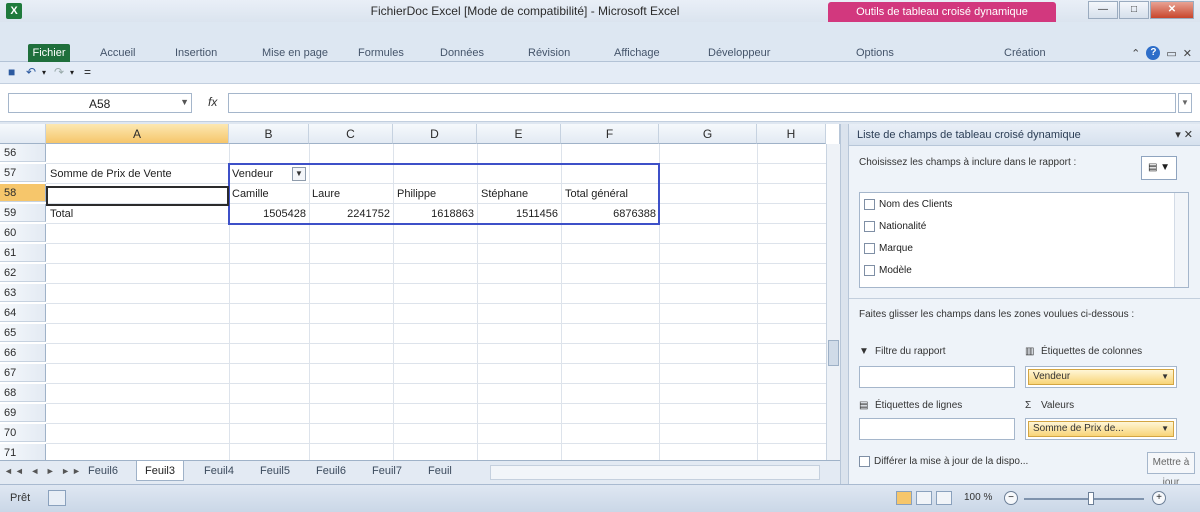 This screenshot has height=512, width=1200. Describe the element at coordinates (1025, 53) in the screenshot. I see `tab-creation: Création` at that location.